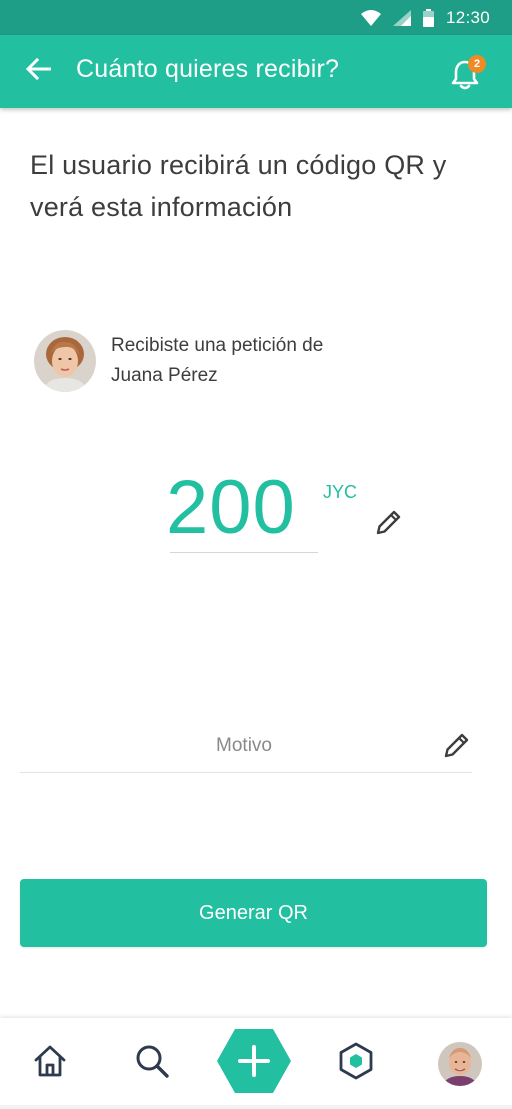  What do you see at coordinates (467, 17) in the screenshot?
I see `status-time: 12:30` at bounding box center [467, 17].